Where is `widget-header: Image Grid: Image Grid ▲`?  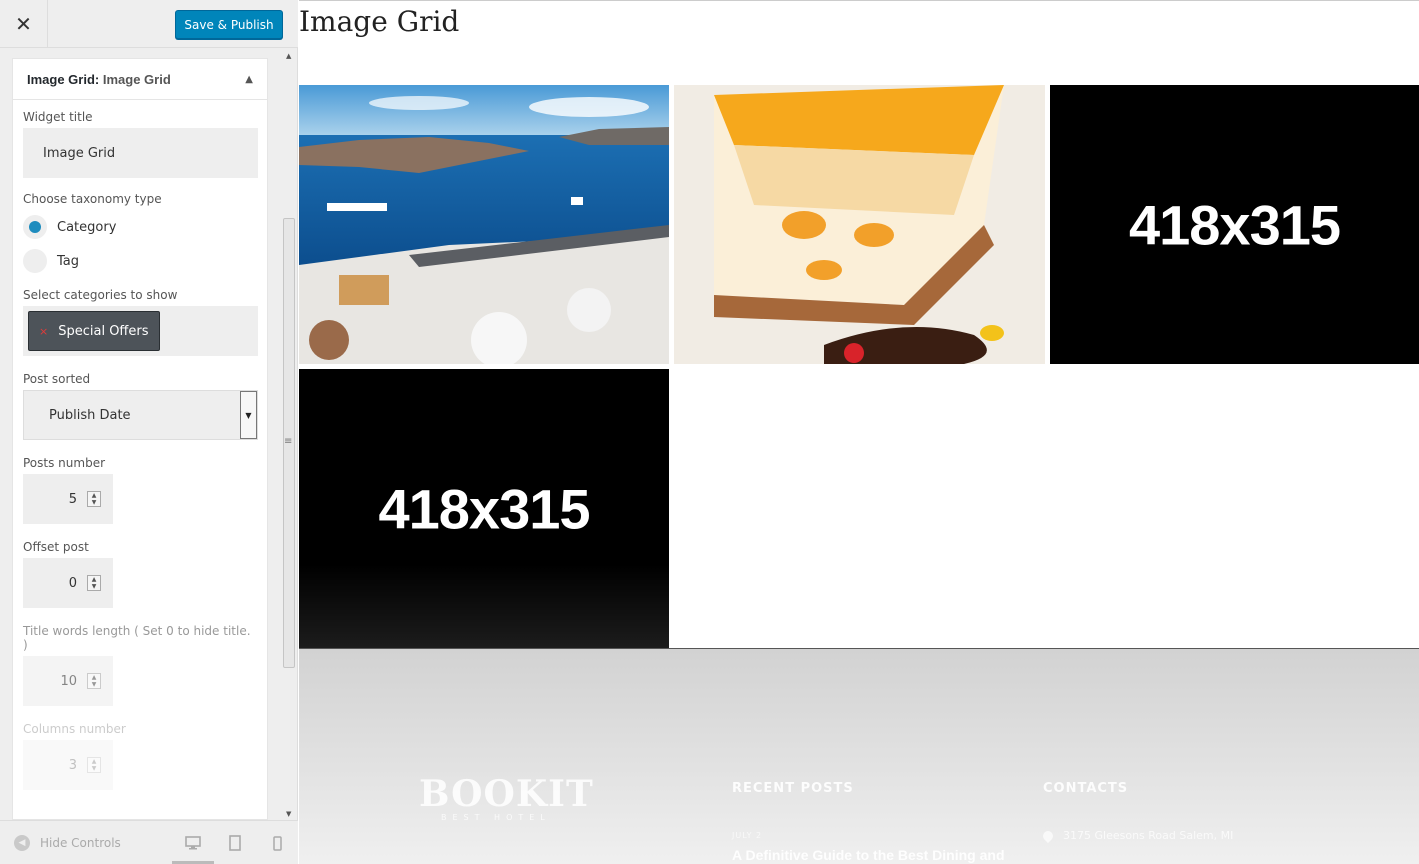 widget-header: Image Grid: Image Grid ▲ is located at coordinates (140, 79).